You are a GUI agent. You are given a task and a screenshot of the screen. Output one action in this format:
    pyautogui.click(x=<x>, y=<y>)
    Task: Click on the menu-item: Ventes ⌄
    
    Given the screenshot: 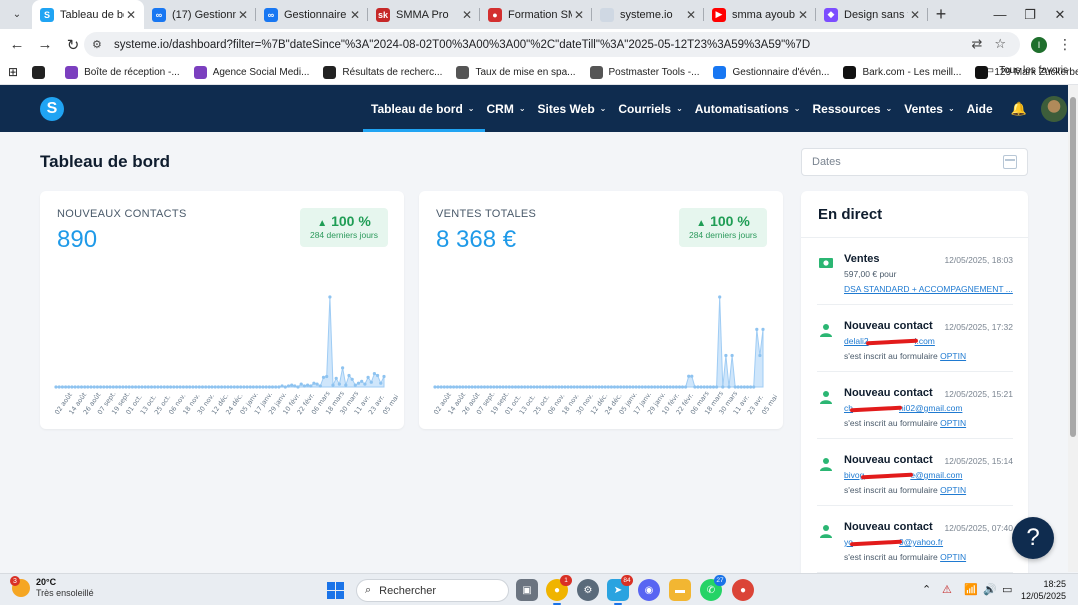 What is the action you would take?
    pyautogui.click(x=929, y=108)
    